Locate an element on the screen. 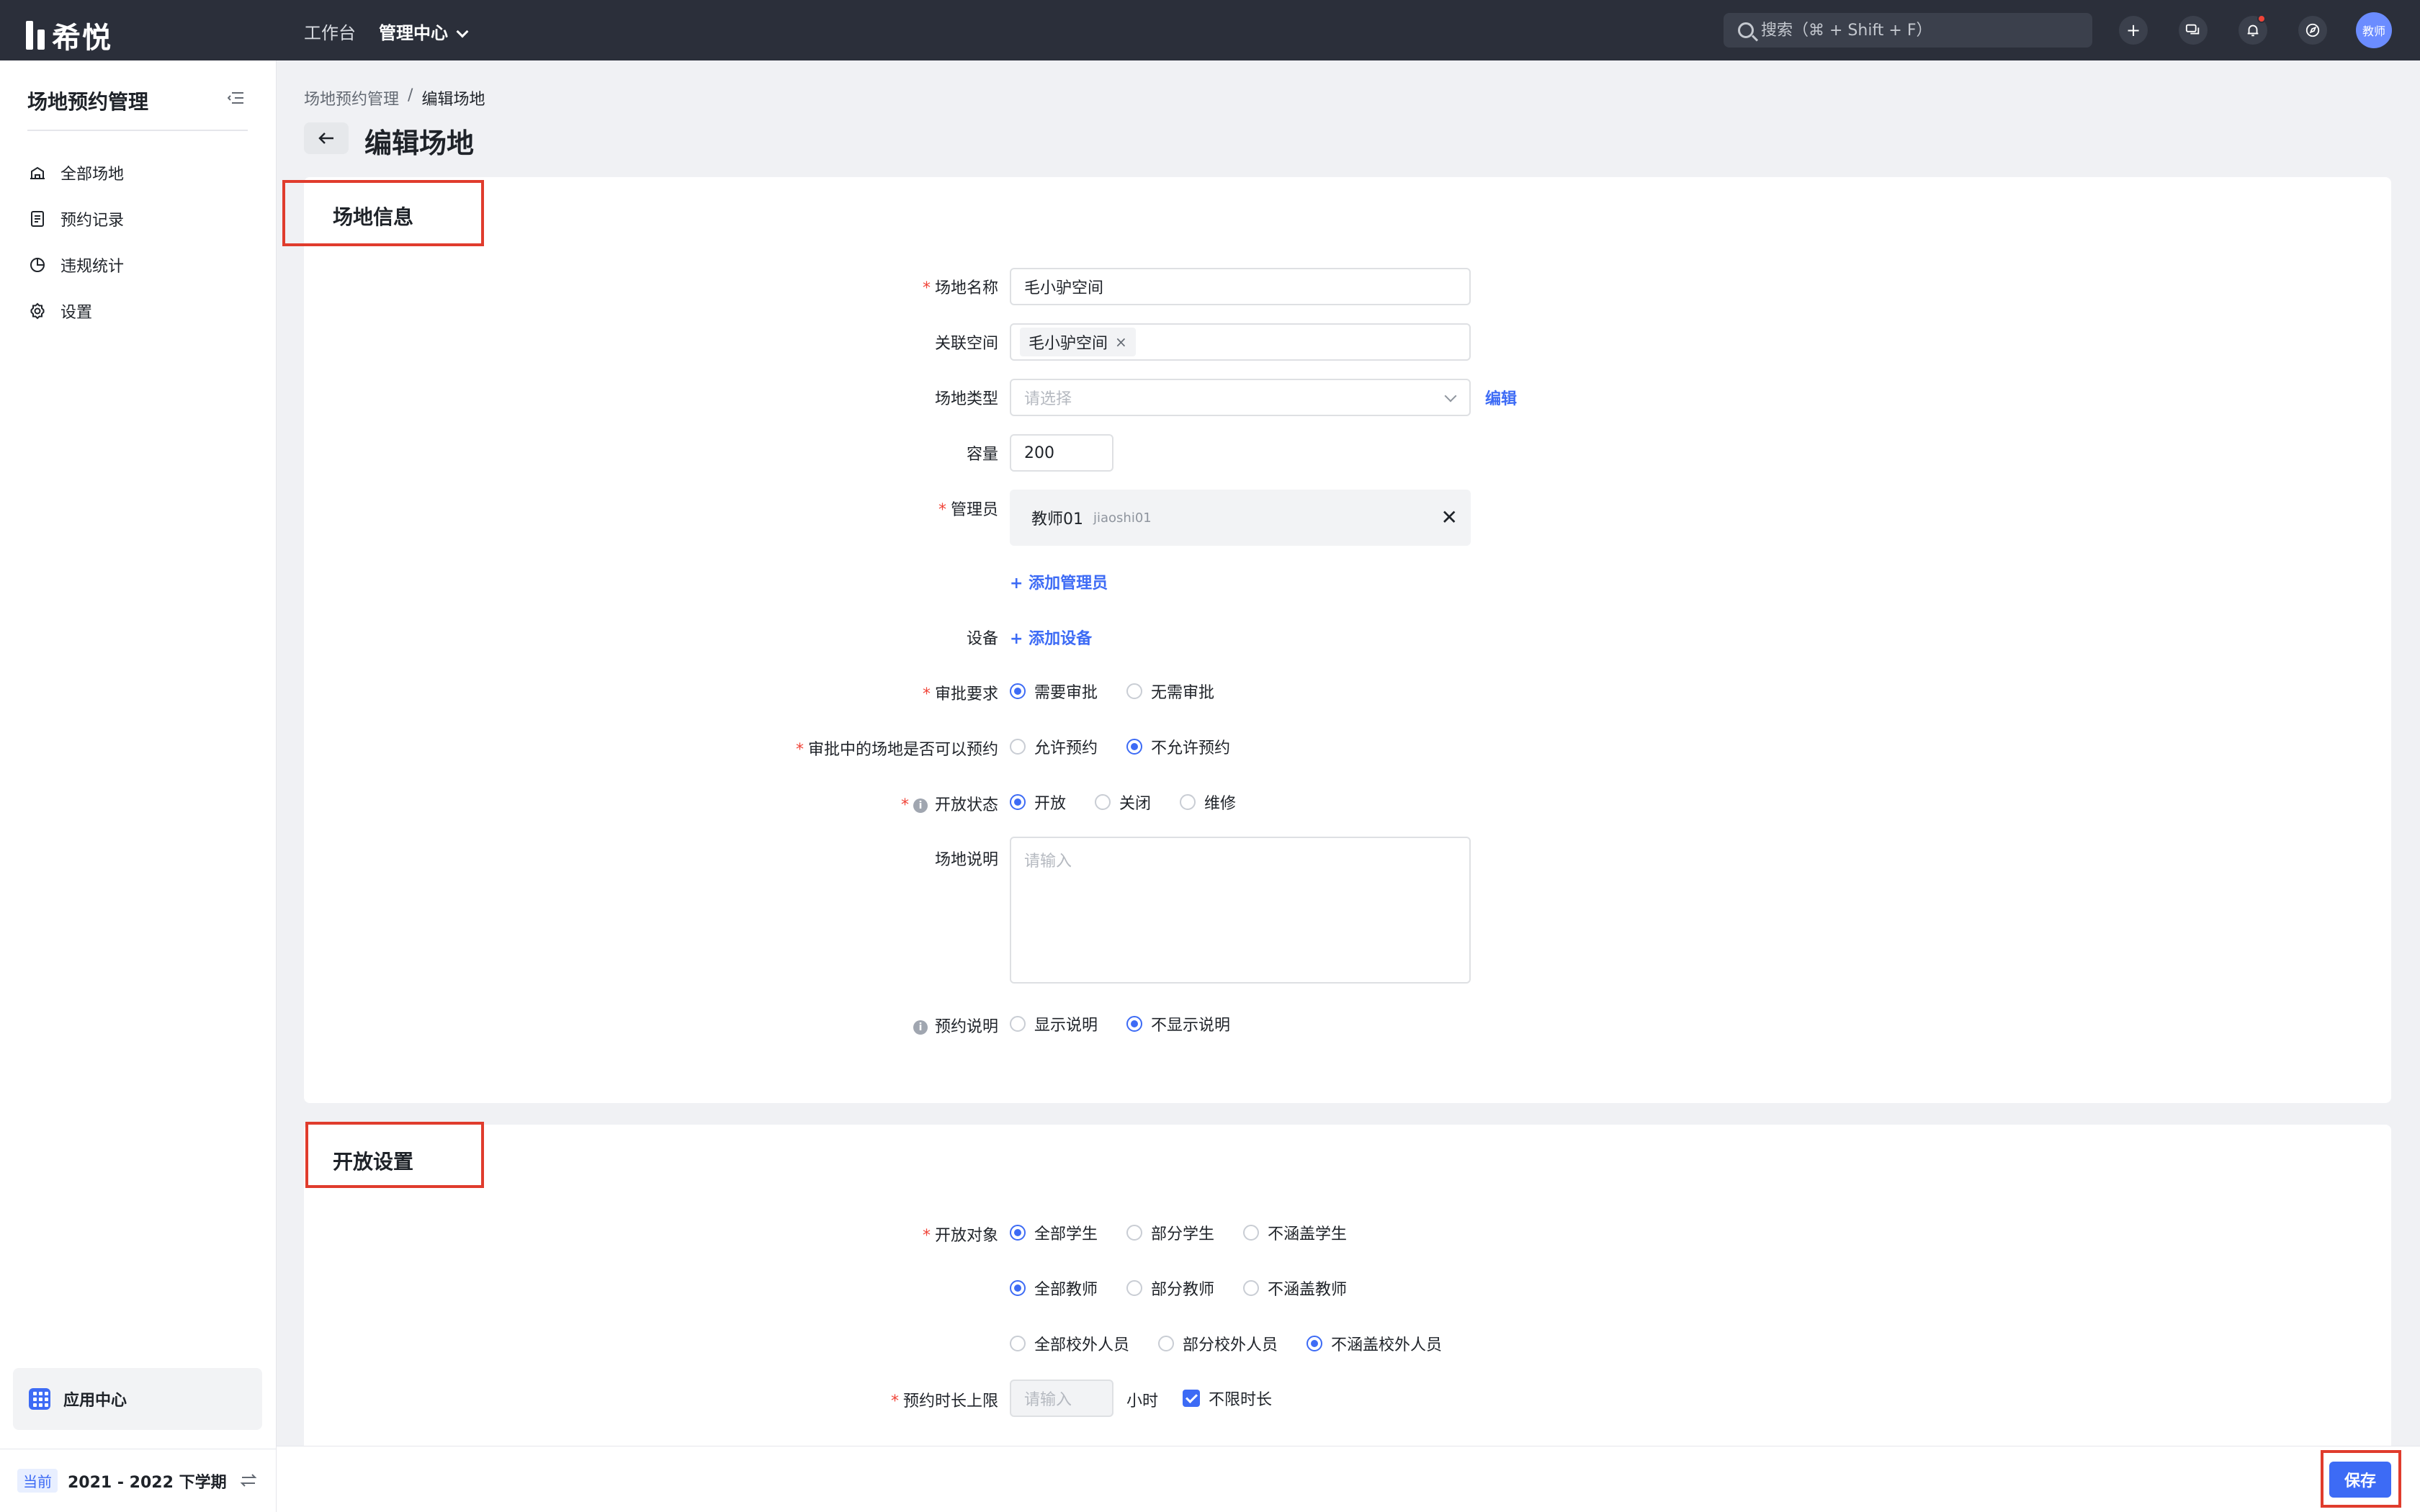 The height and width of the screenshot is (1512, 2420). radio-option: 不涵盖校外人员 is located at coordinates (1374, 1343).